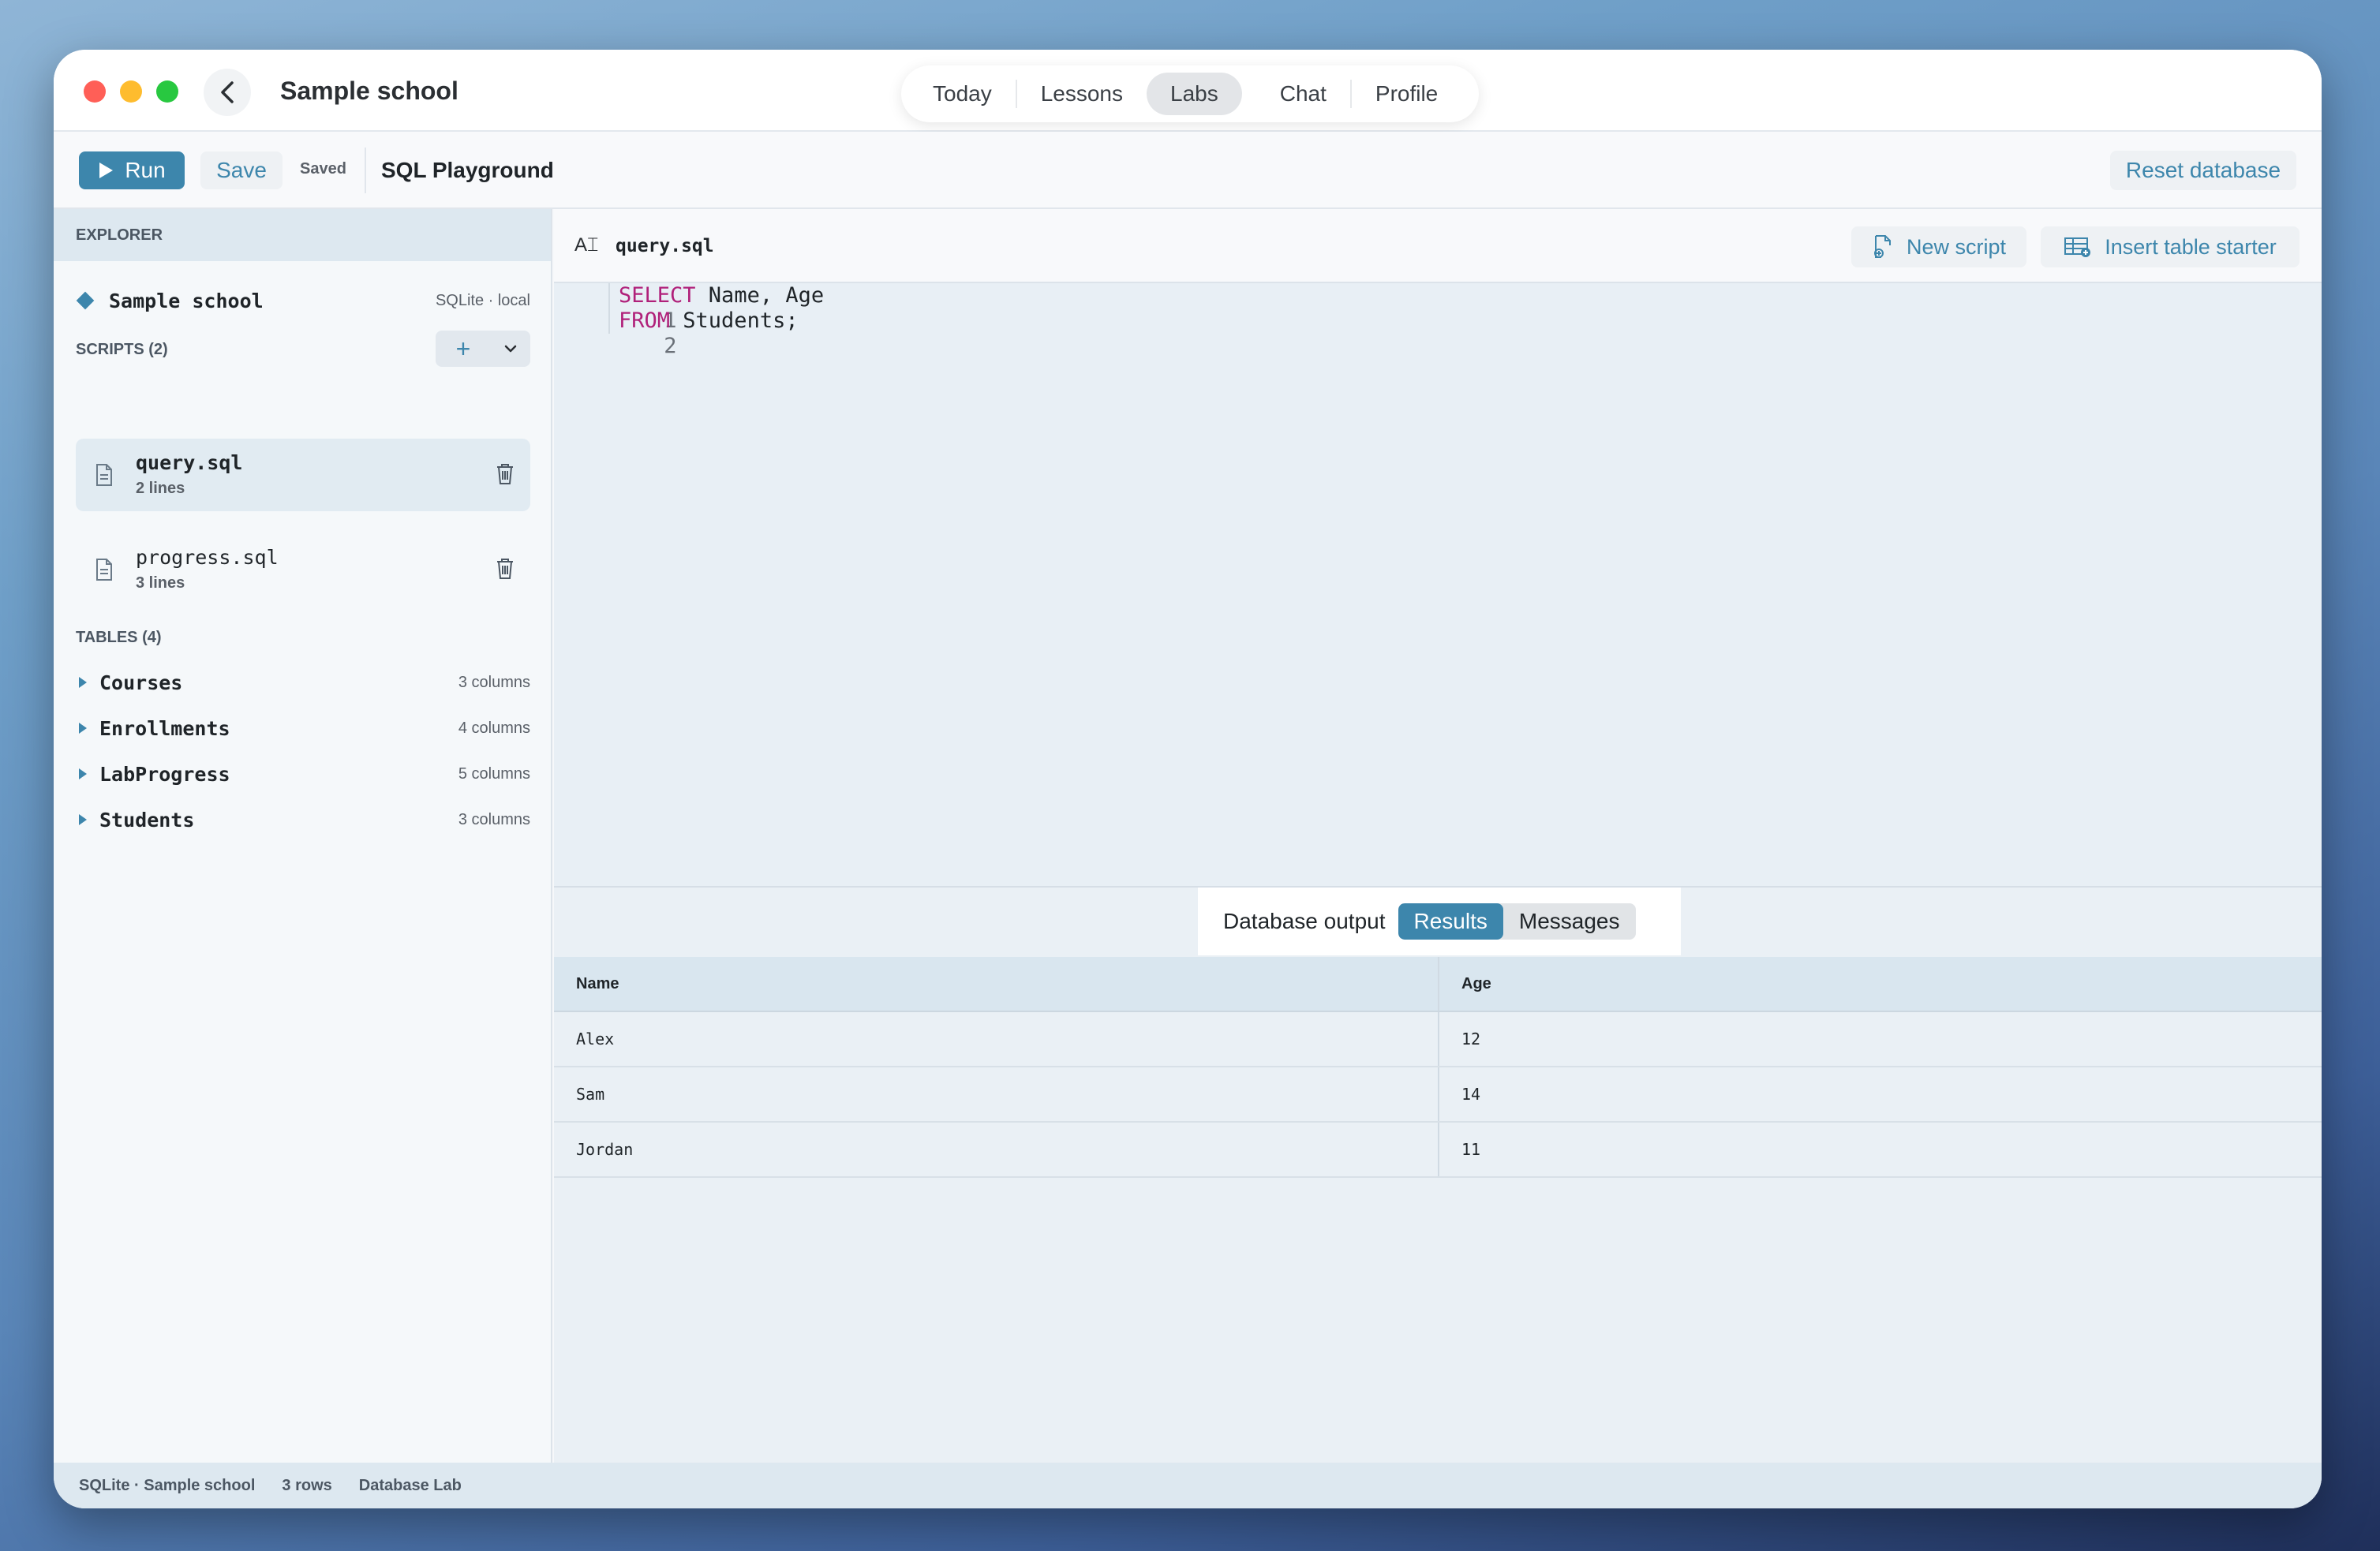 This screenshot has width=2380, height=1551. I want to click on database-diamond-icon, so click(85, 300).